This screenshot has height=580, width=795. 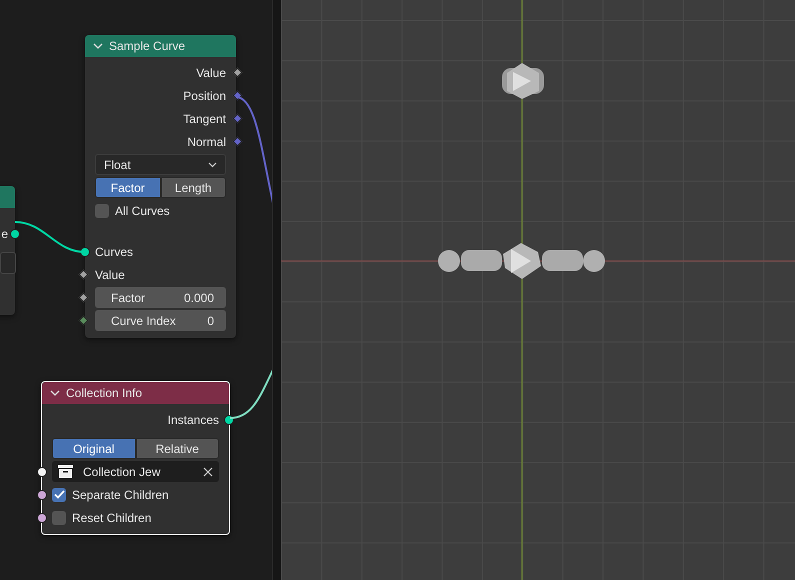 What do you see at coordinates (114, 251) in the screenshot?
I see `socket-label: Curves` at bounding box center [114, 251].